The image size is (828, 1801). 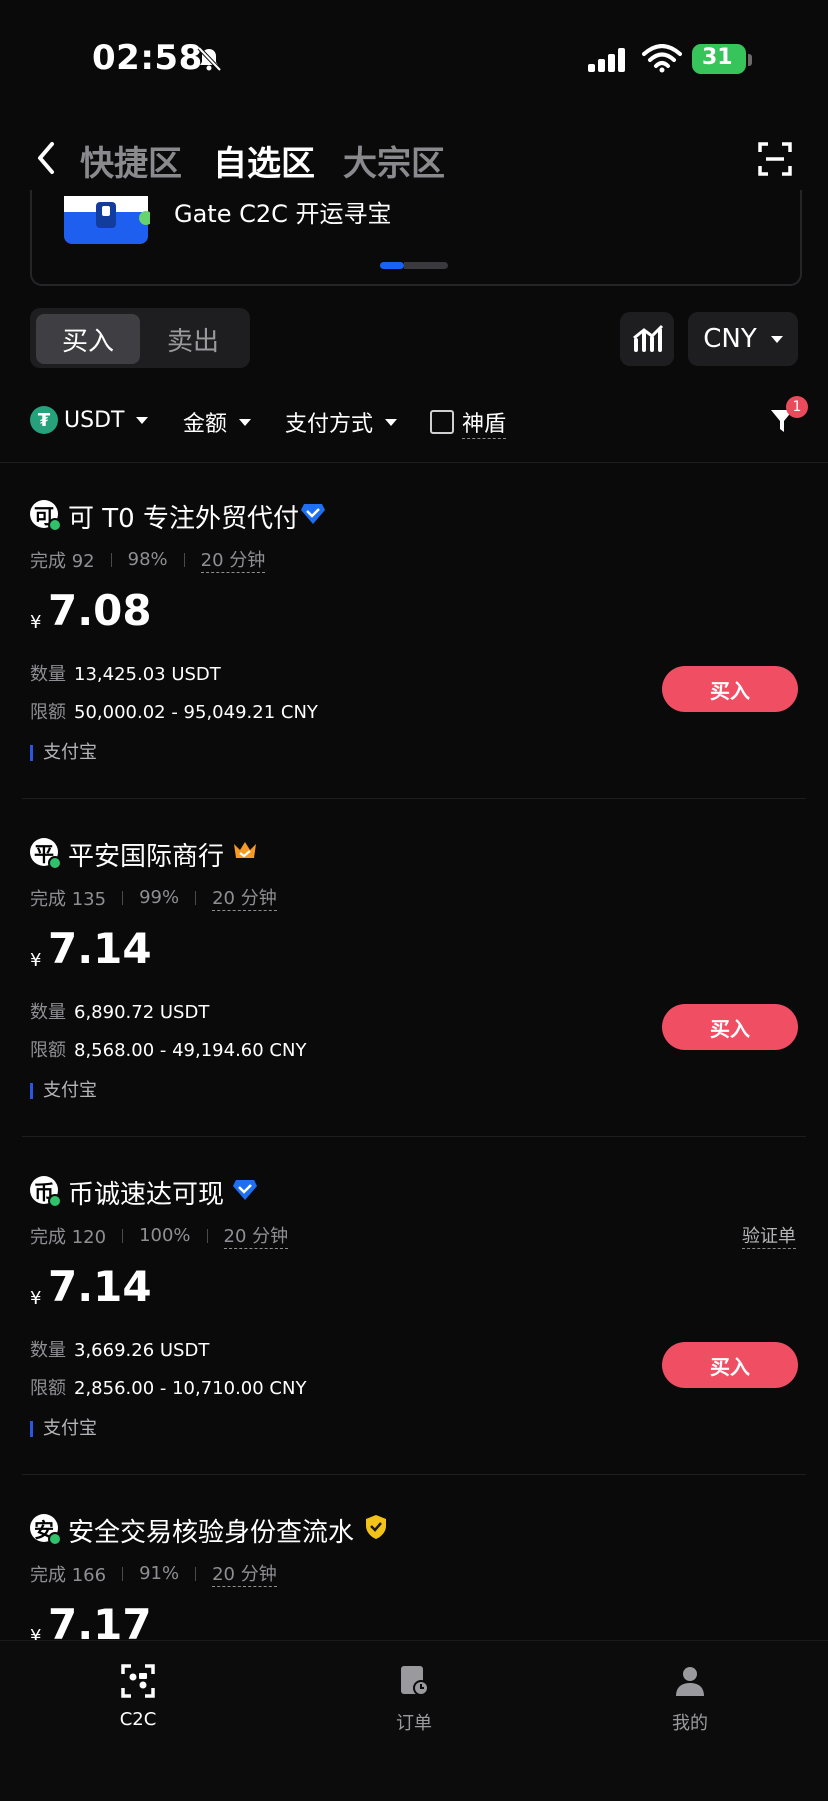 What do you see at coordinates (146, 1192) in the screenshot?
I see `merchant-name: 币诚速达可现` at bounding box center [146, 1192].